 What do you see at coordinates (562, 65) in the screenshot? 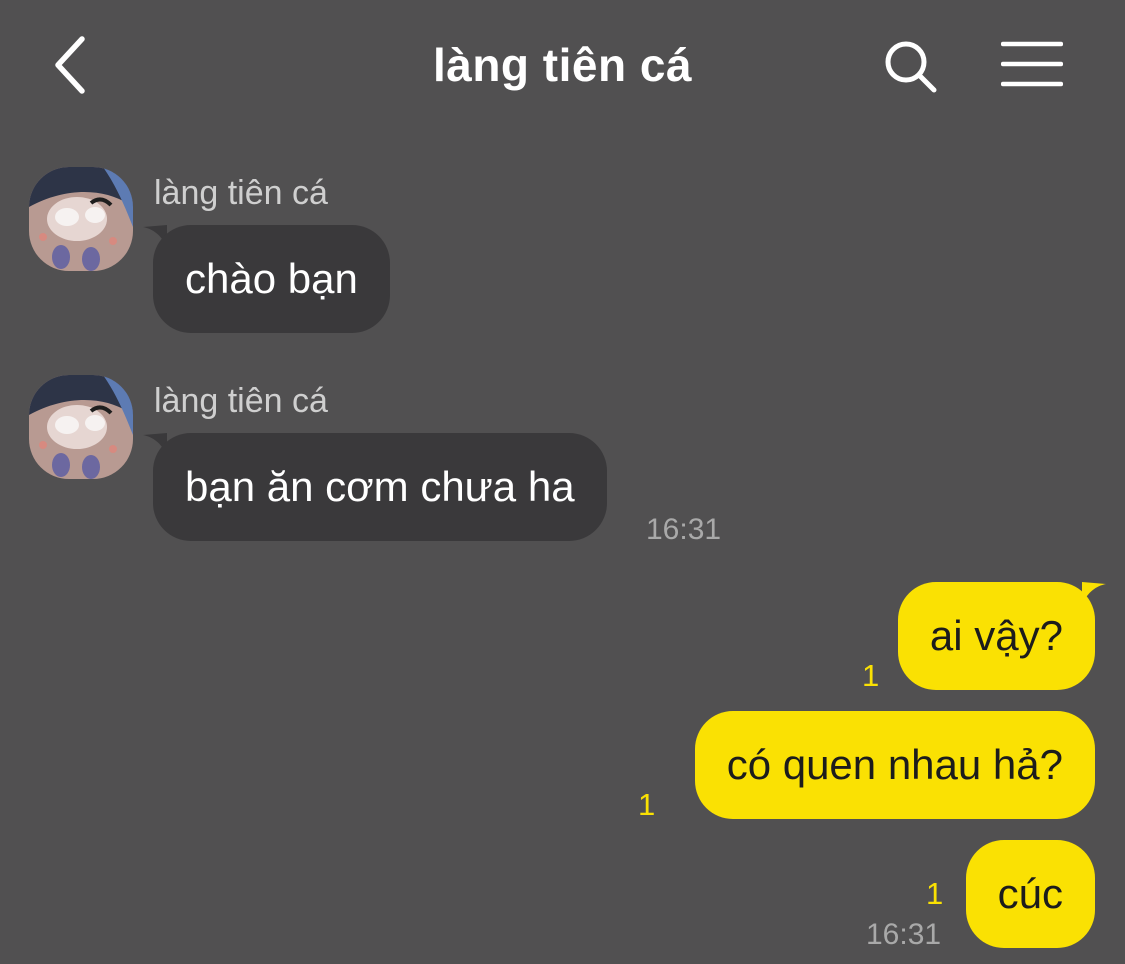
I see `chat-title: làng tiên cá` at bounding box center [562, 65].